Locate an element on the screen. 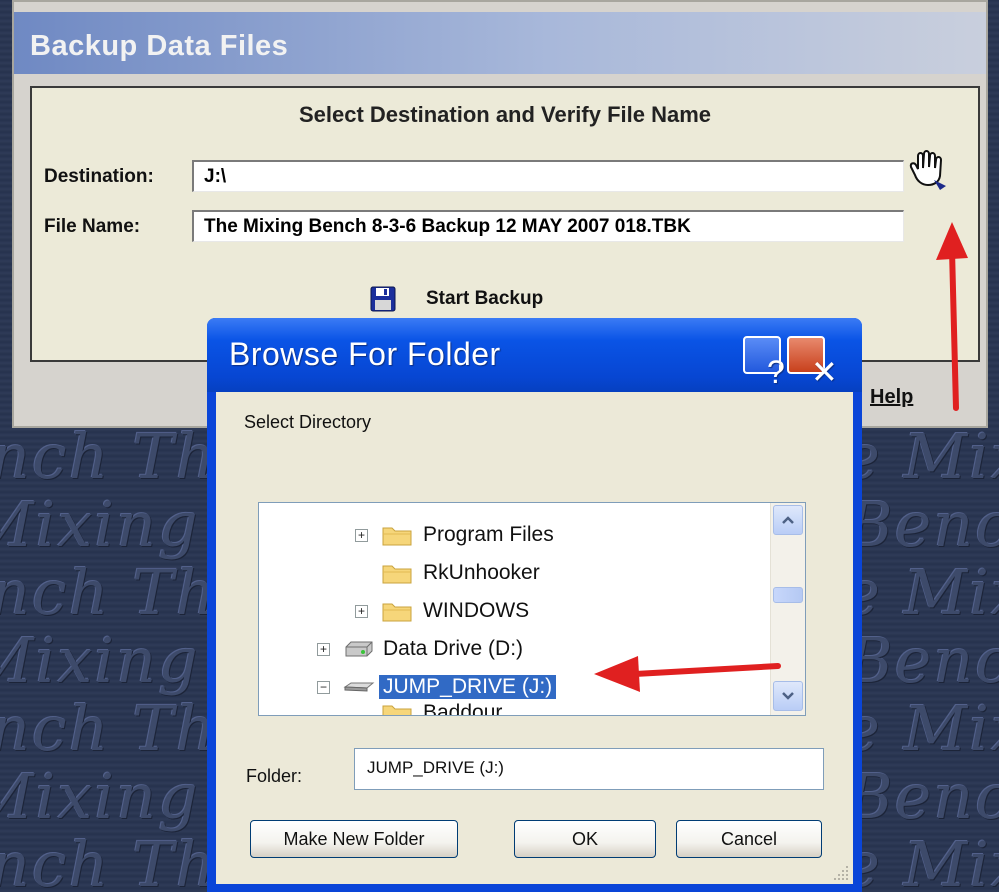 Image resolution: width=999 pixels, height=892 pixels. title-help-button: ? is located at coordinates (764, 362).